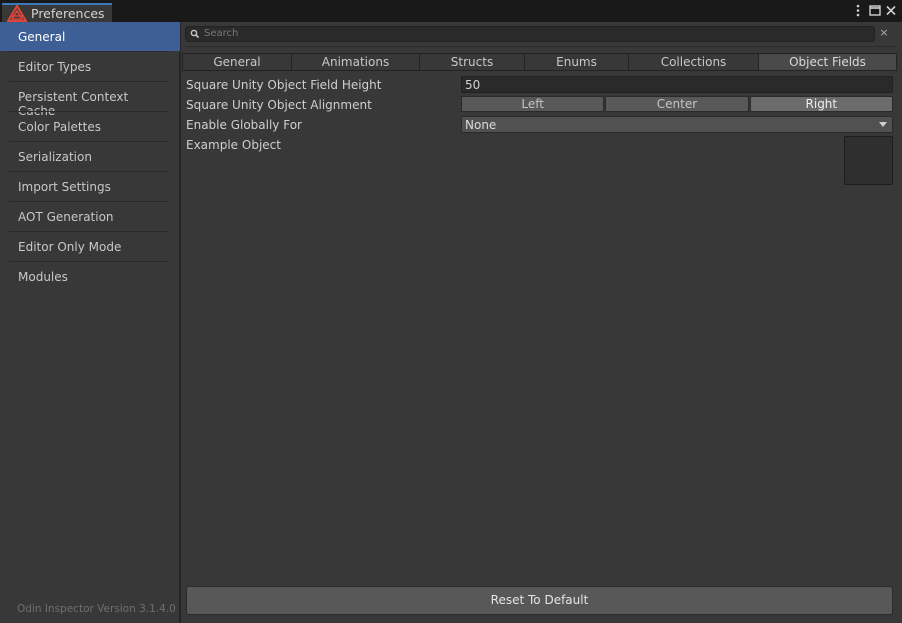 The width and height of the screenshot is (902, 623). I want to click on setting-row: Square Unity Object Field Height, so click(283, 85).